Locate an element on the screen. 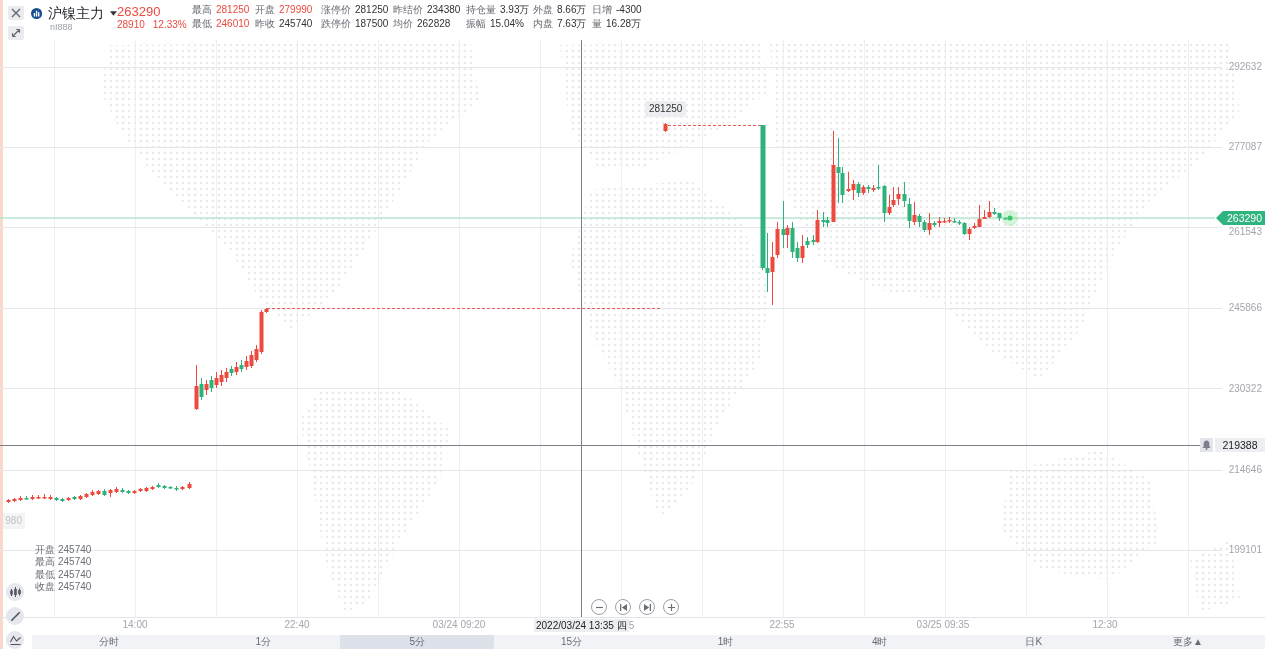  time-axis-label: 22:40 is located at coordinates (297, 625).